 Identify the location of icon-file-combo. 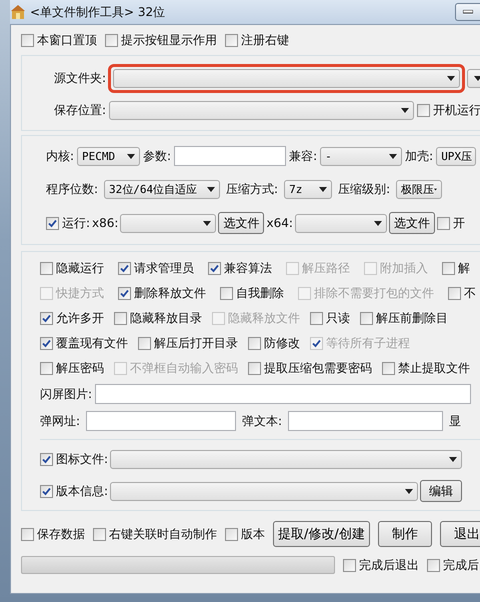
(286, 459).